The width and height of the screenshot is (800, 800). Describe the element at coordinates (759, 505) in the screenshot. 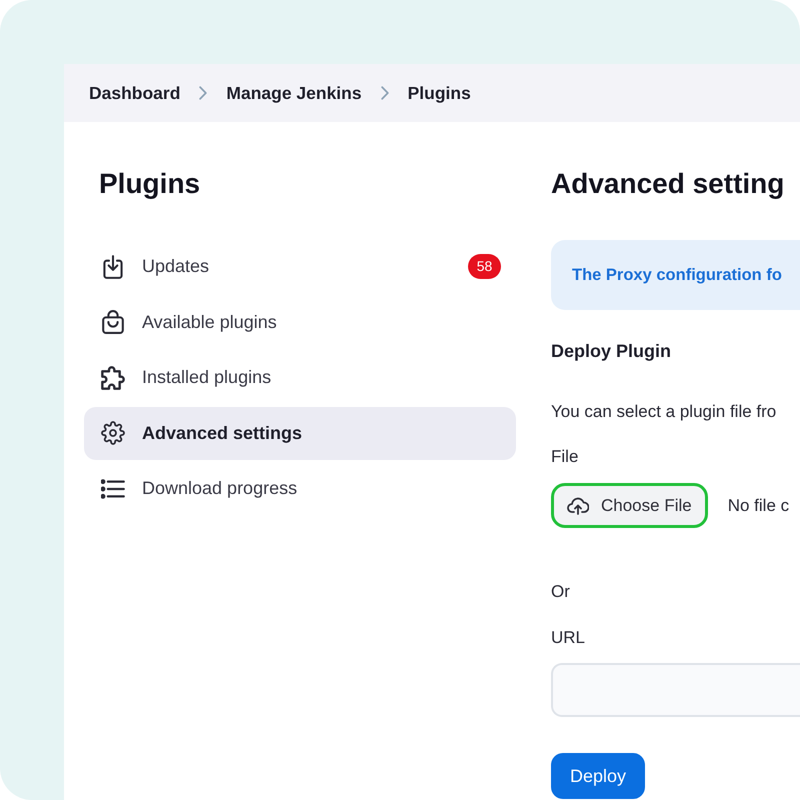

I see `file-status-text: No file c` at that location.